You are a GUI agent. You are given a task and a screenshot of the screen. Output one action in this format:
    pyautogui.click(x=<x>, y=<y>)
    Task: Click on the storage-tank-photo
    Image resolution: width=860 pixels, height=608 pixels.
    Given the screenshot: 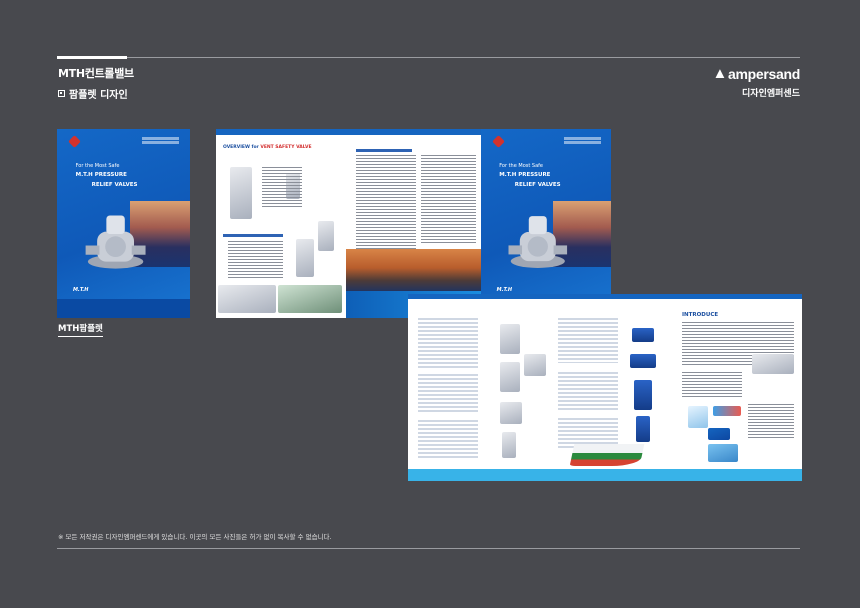 What is the action you would take?
    pyautogui.click(x=413, y=270)
    